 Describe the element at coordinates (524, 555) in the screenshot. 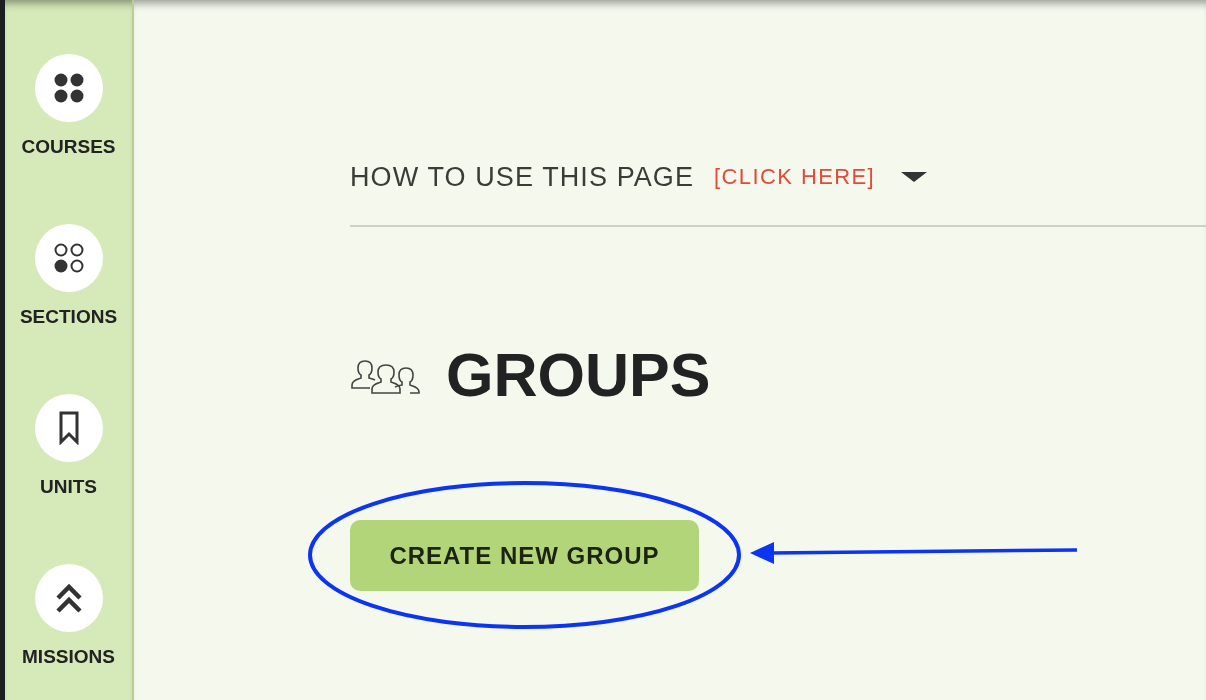

I see `create-group-button: CREATE NEW GROUP` at that location.